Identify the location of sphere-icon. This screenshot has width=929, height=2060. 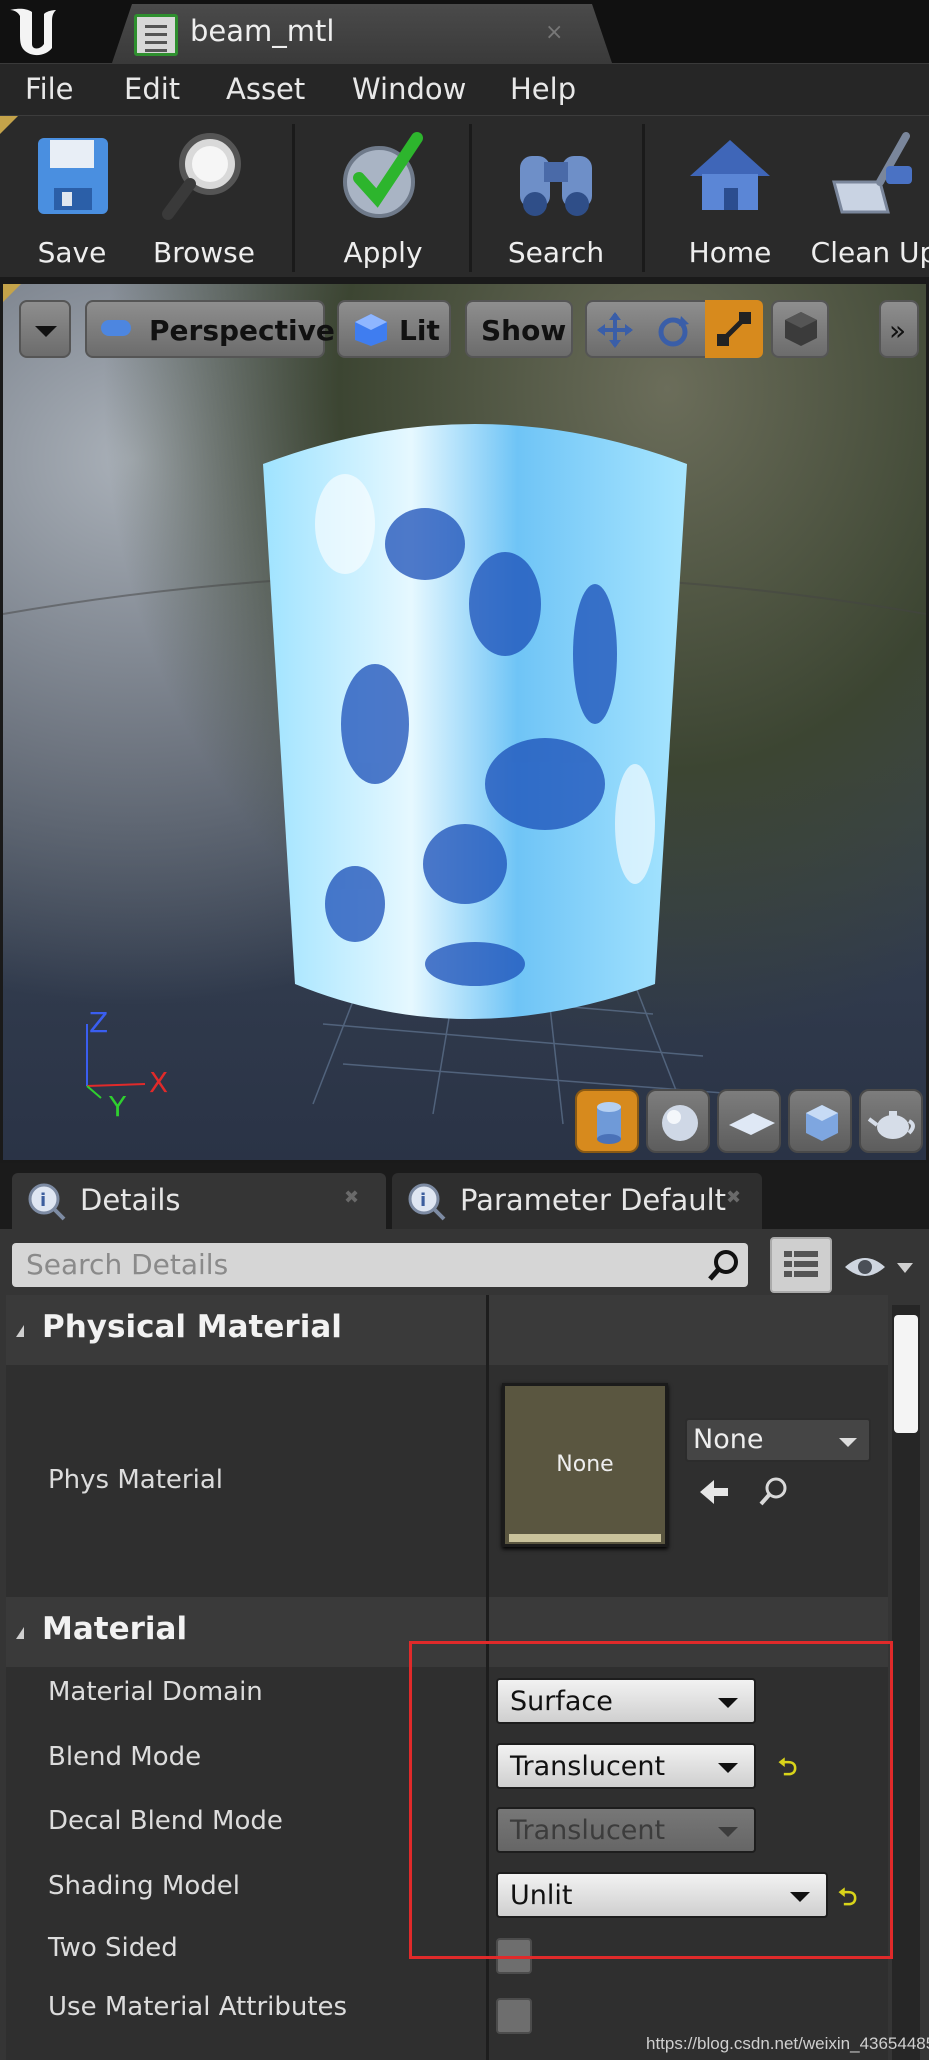
(680, 1123).